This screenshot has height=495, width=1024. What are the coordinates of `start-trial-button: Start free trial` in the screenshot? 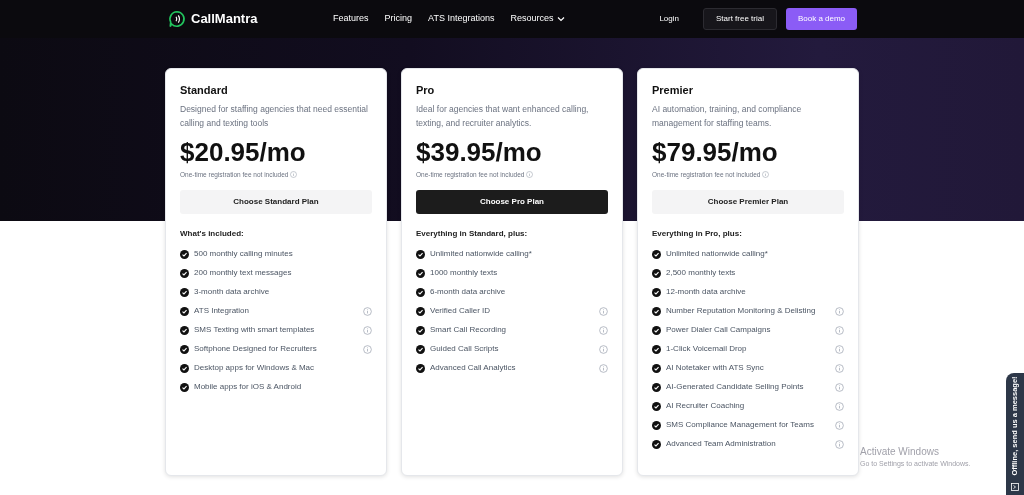 It's located at (740, 19).